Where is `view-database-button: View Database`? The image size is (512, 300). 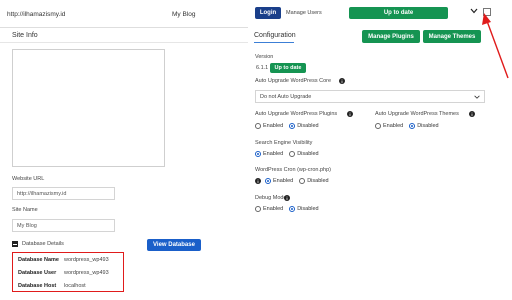
view-database-button: View Database is located at coordinates (174, 245).